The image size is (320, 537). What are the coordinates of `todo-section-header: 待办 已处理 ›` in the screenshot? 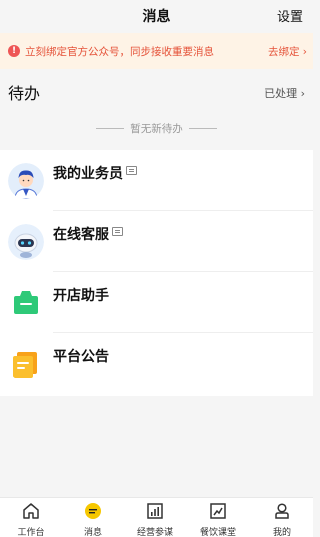 It's located at (156, 92).